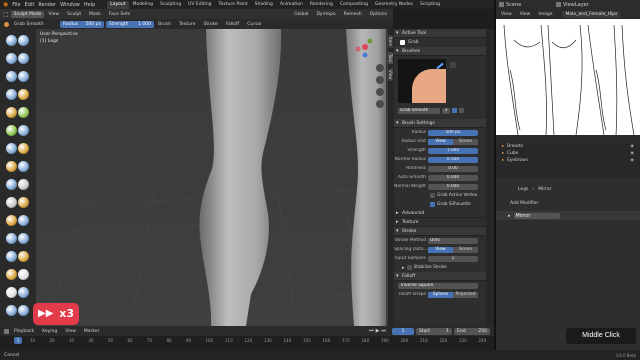  What do you see at coordinates (27, 14) in the screenshot?
I see `mode-selector: Sculpt Mode` at bounding box center [27, 14].